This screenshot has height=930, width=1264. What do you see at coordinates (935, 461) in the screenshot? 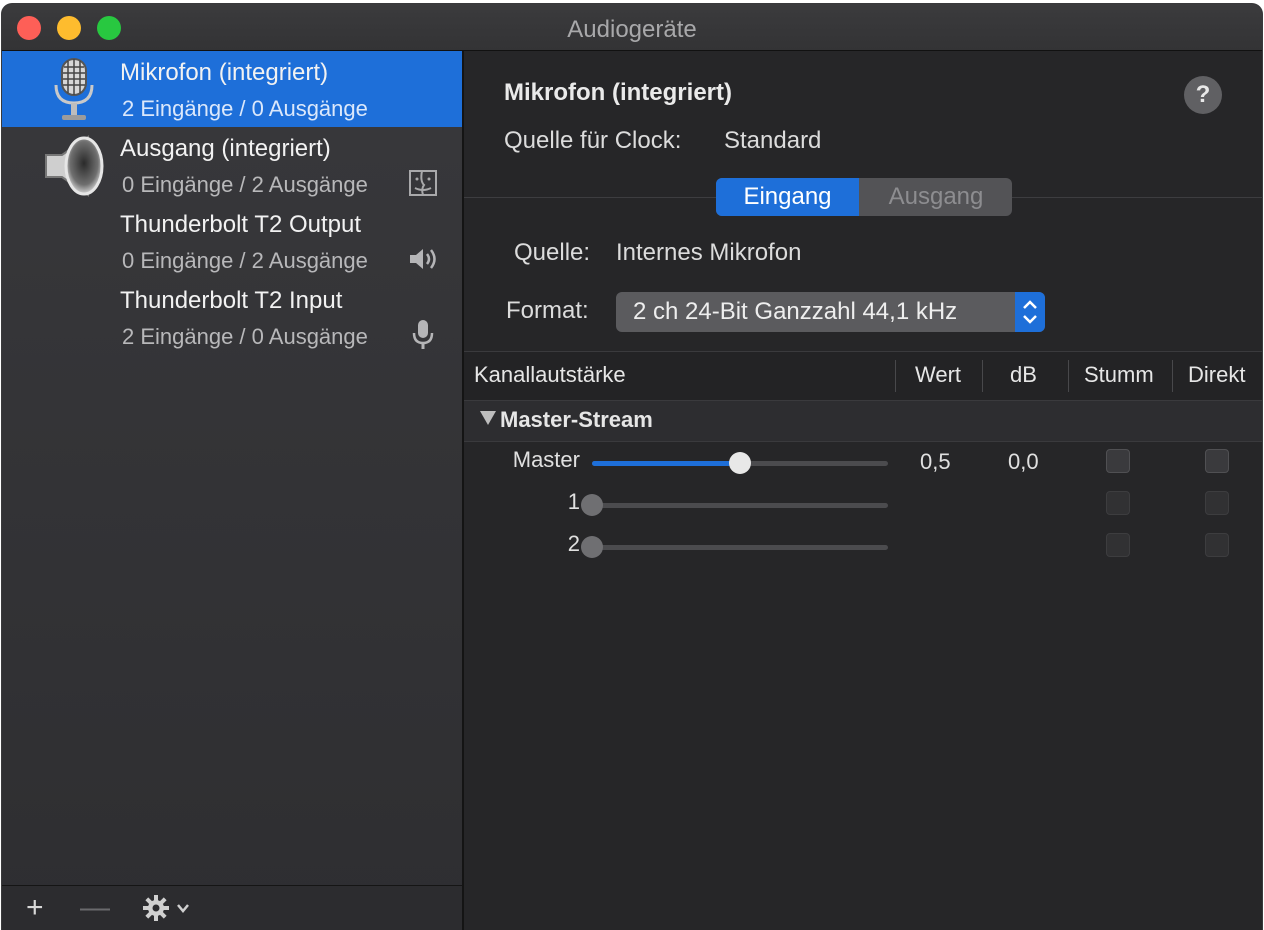
I see `channel-value: 0,5` at bounding box center [935, 461].